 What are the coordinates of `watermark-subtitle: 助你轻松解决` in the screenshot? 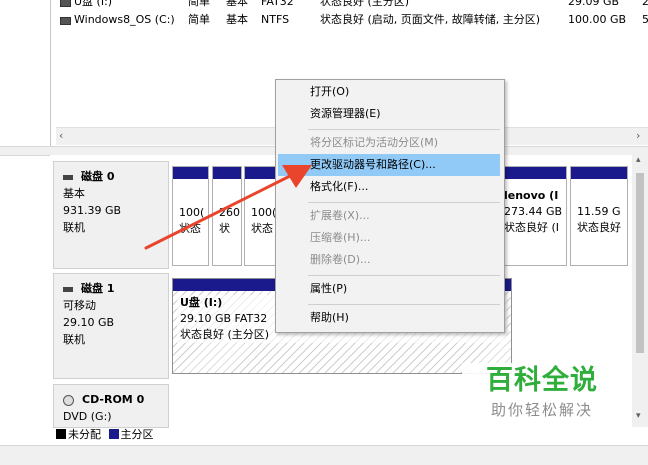 It's located at (541, 410).